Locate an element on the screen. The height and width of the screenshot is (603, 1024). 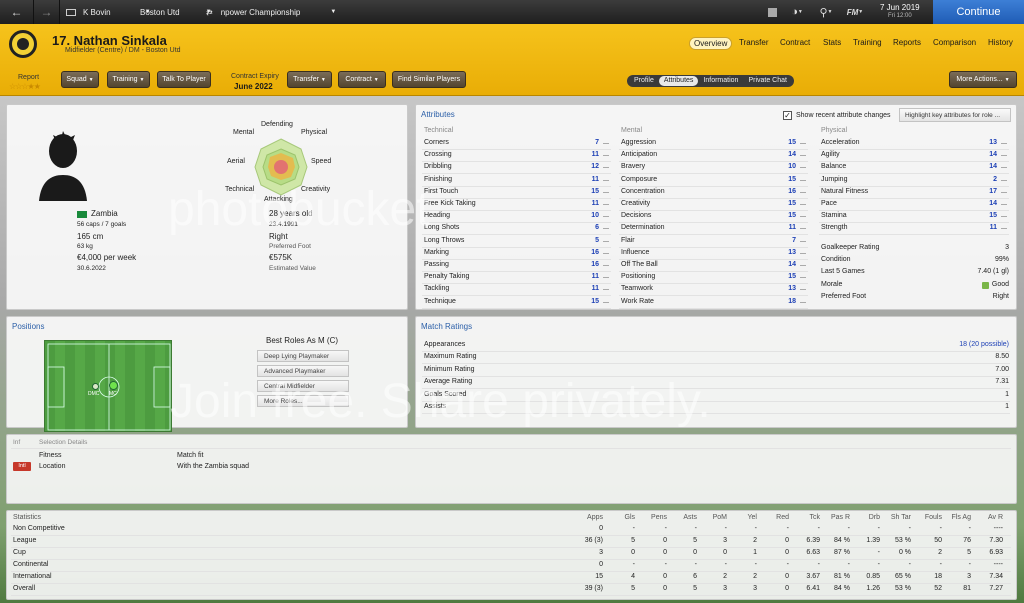
league-select: ⇄ npower Championship ▼ is located at coordinates (271, 12).